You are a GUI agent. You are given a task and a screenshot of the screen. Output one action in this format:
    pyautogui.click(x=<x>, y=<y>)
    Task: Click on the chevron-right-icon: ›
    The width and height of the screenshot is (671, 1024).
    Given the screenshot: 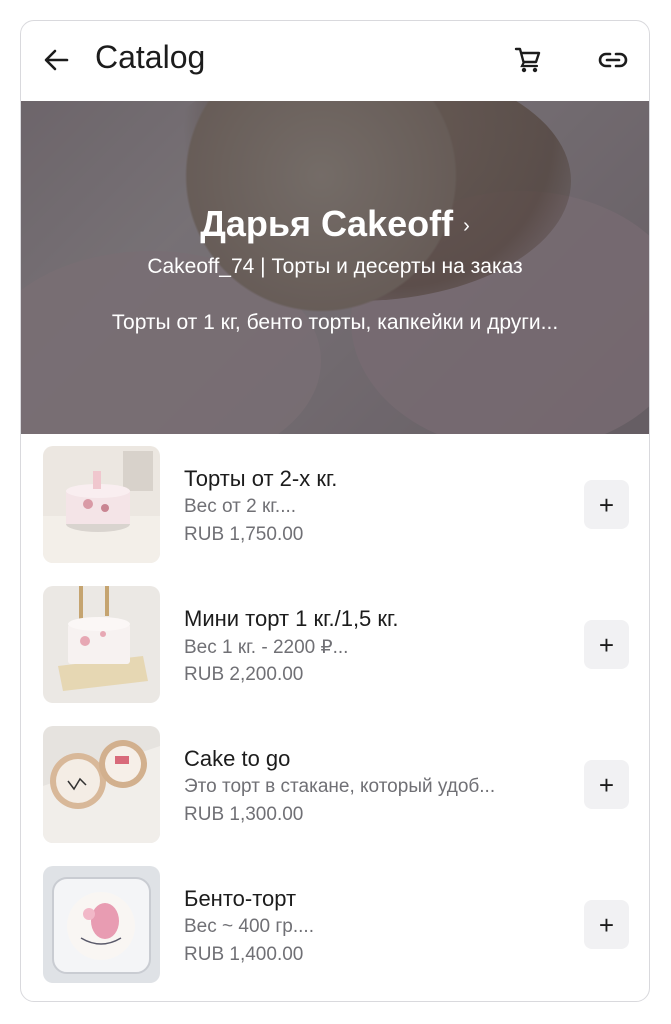 What is the action you would take?
    pyautogui.click(x=466, y=225)
    